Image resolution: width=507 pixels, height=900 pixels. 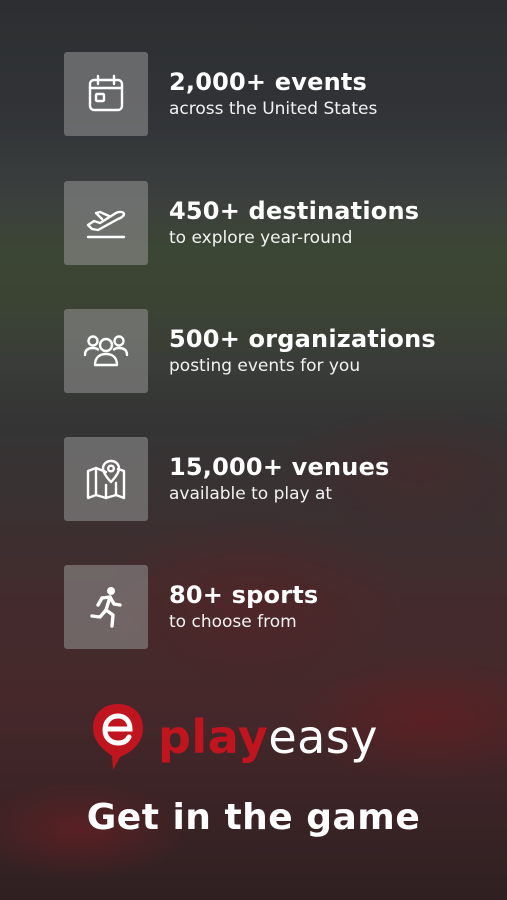 I want to click on feature-text: 80+ sports to choose from, so click(x=243, y=607).